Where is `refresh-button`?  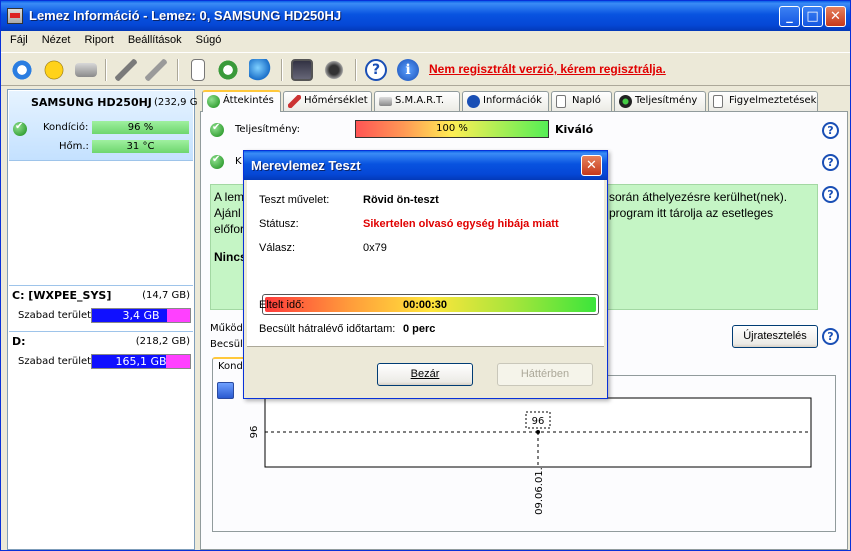 refresh-button is located at coordinates (22, 70).